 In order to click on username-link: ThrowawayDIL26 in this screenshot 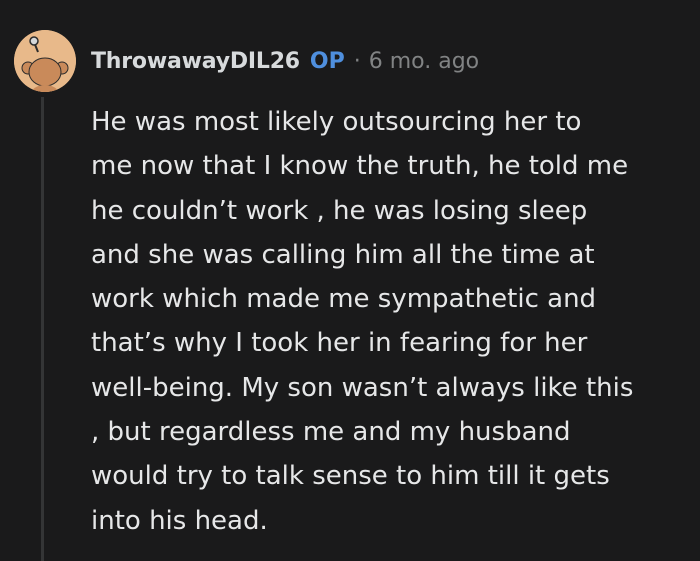, I will do `click(195, 61)`.